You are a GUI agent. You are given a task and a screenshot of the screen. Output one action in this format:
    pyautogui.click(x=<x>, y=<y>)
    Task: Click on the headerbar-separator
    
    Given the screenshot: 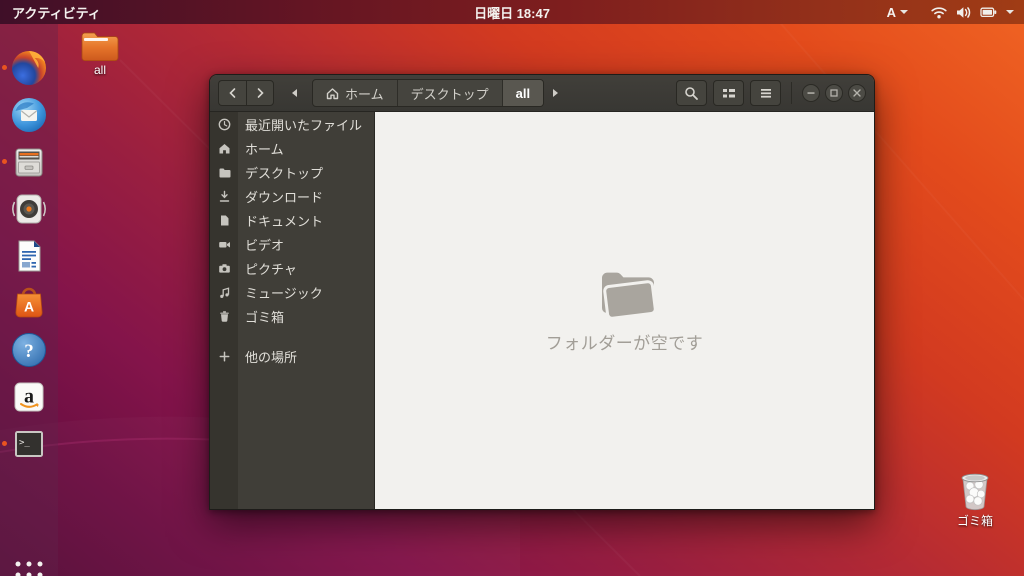 What is the action you would take?
    pyautogui.click(x=791, y=93)
    